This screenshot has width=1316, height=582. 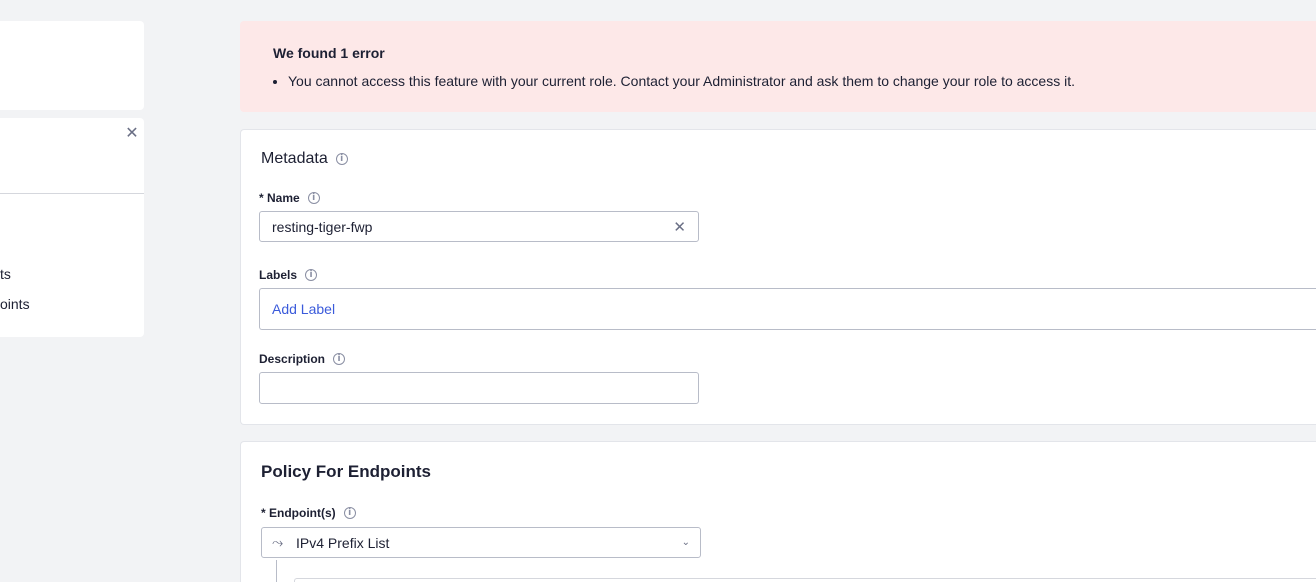 I want to click on sidebar-divider, so click(x=72, y=193).